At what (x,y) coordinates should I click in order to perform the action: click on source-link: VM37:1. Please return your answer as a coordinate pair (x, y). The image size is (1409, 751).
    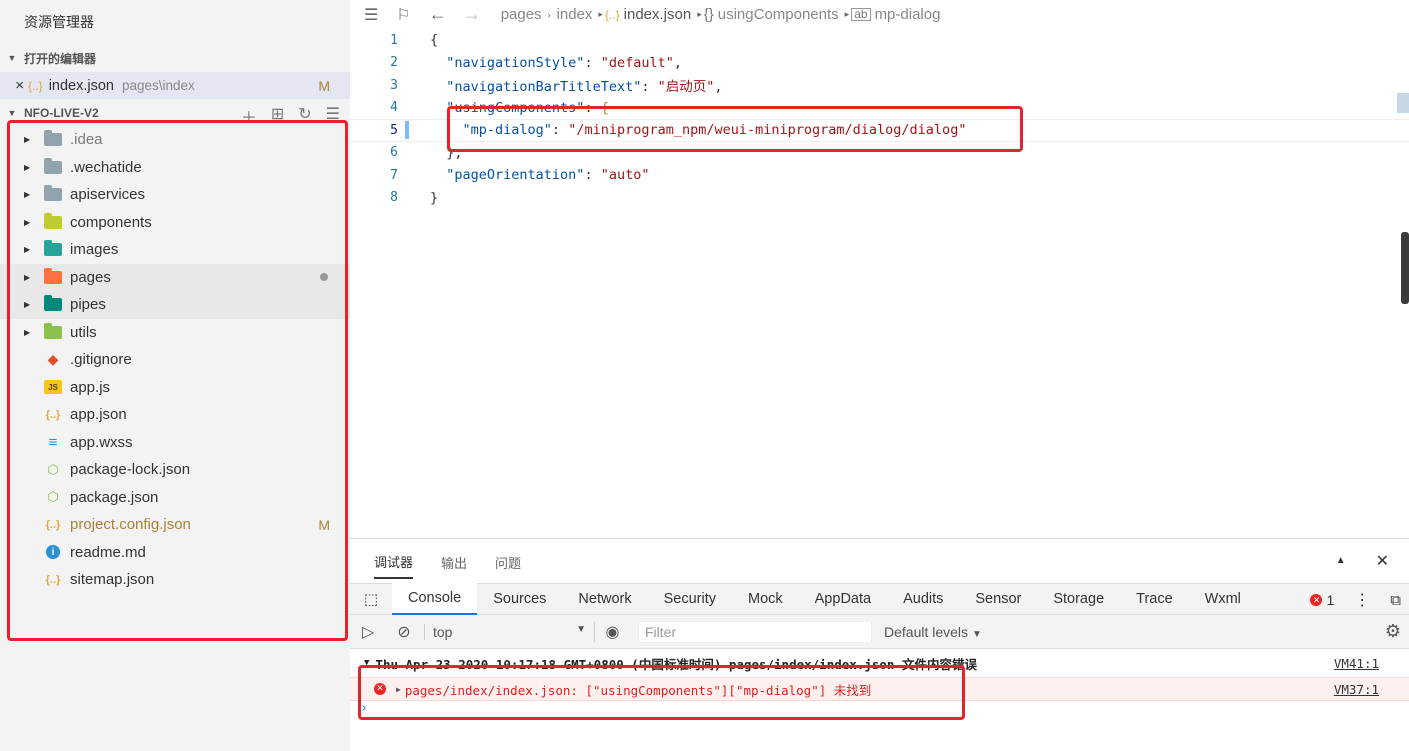
    Looking at the image, I should click on (1356, 689).